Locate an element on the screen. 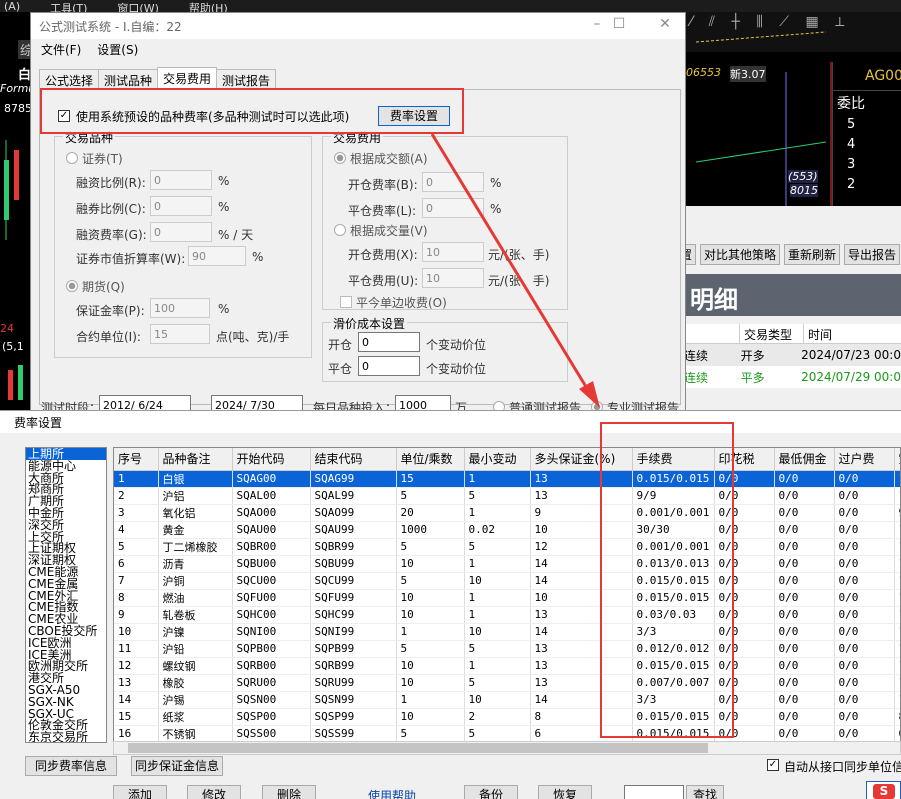 The height and width of the screenshot is (799, 901). close-fee-field: 10 is located at coordinates (453, 278).